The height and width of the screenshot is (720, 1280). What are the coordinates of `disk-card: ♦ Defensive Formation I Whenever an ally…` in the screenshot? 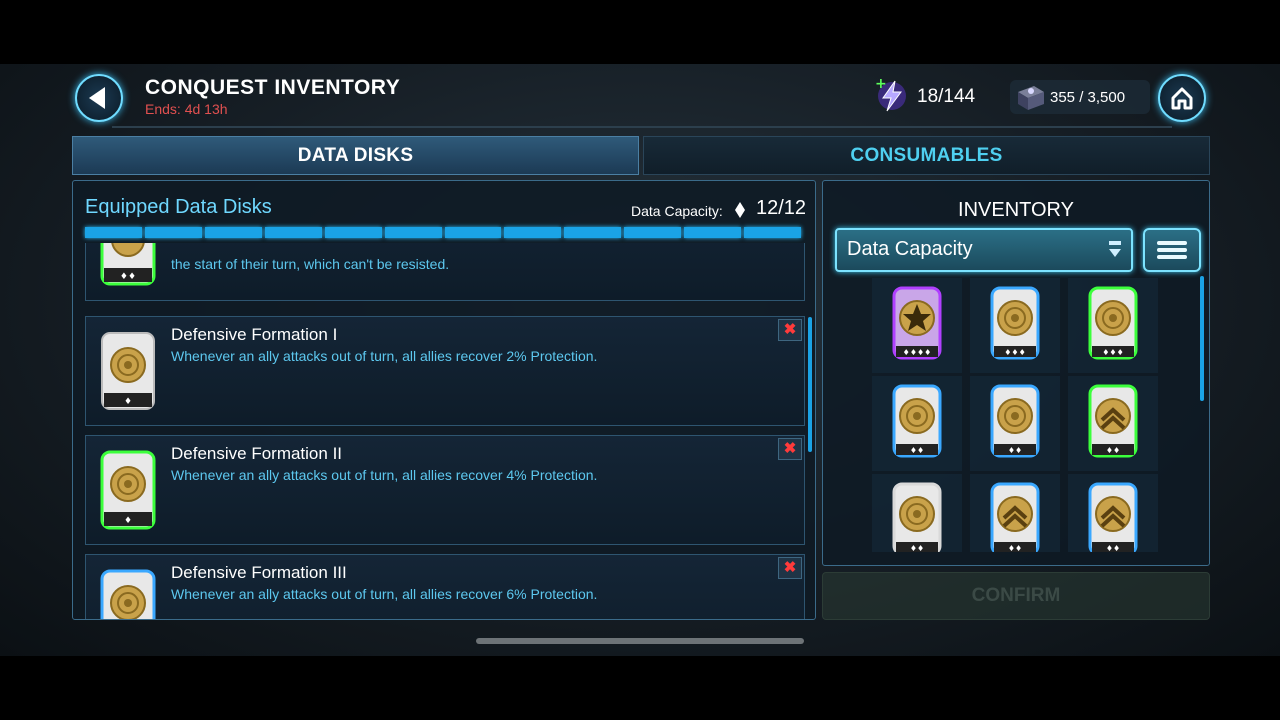 It's located at (445, 371).